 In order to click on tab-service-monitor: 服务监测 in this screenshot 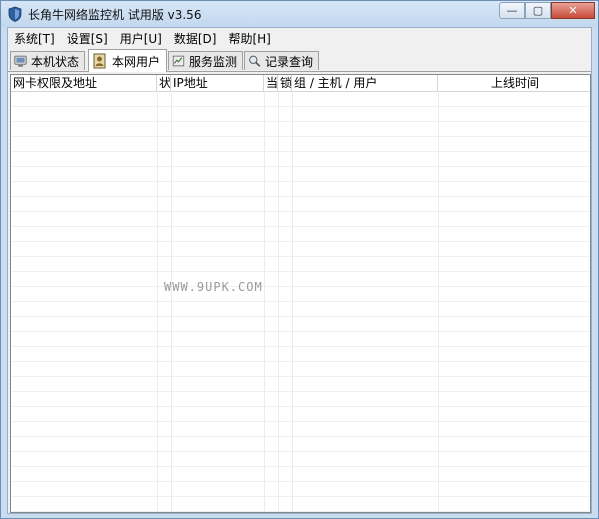, I will do `click(205, 60)`.